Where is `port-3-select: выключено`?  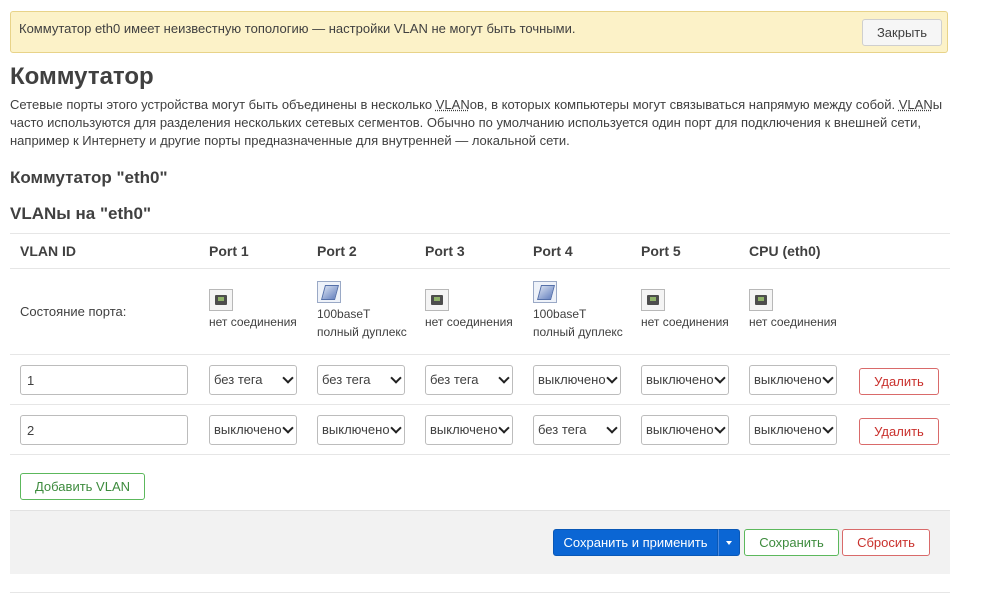
port-3-select: выключено is located at coordinates (469, 430).